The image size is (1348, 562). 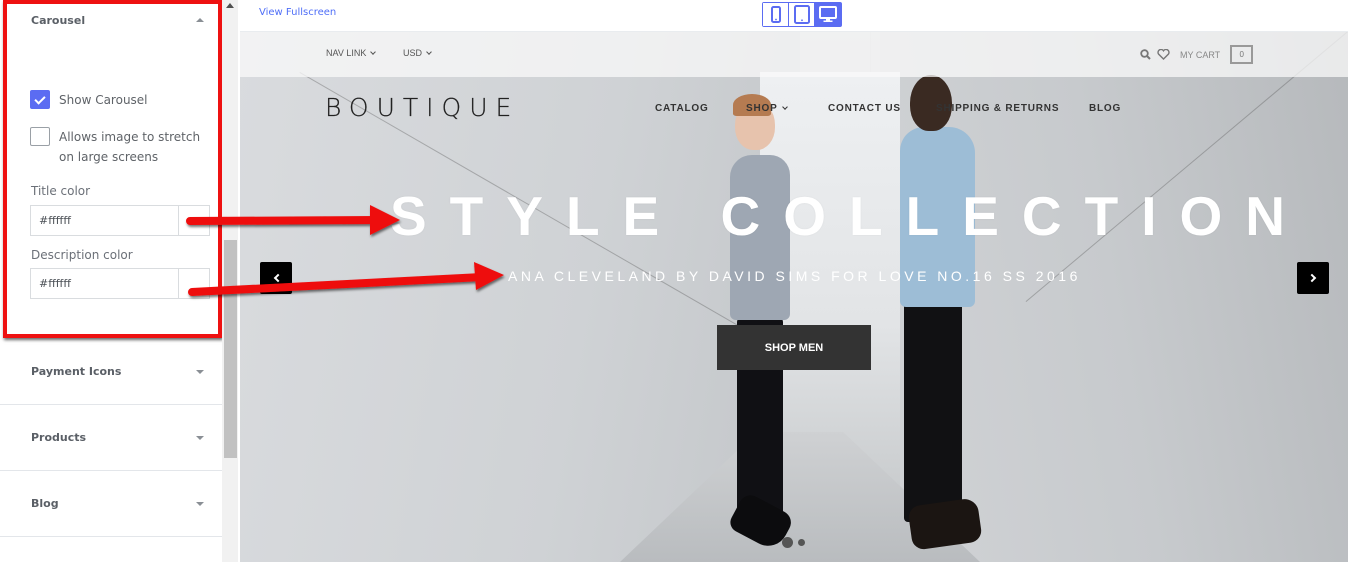 I want to click on section-payment-icons: Payment Icons, so click(x=111, y=372).